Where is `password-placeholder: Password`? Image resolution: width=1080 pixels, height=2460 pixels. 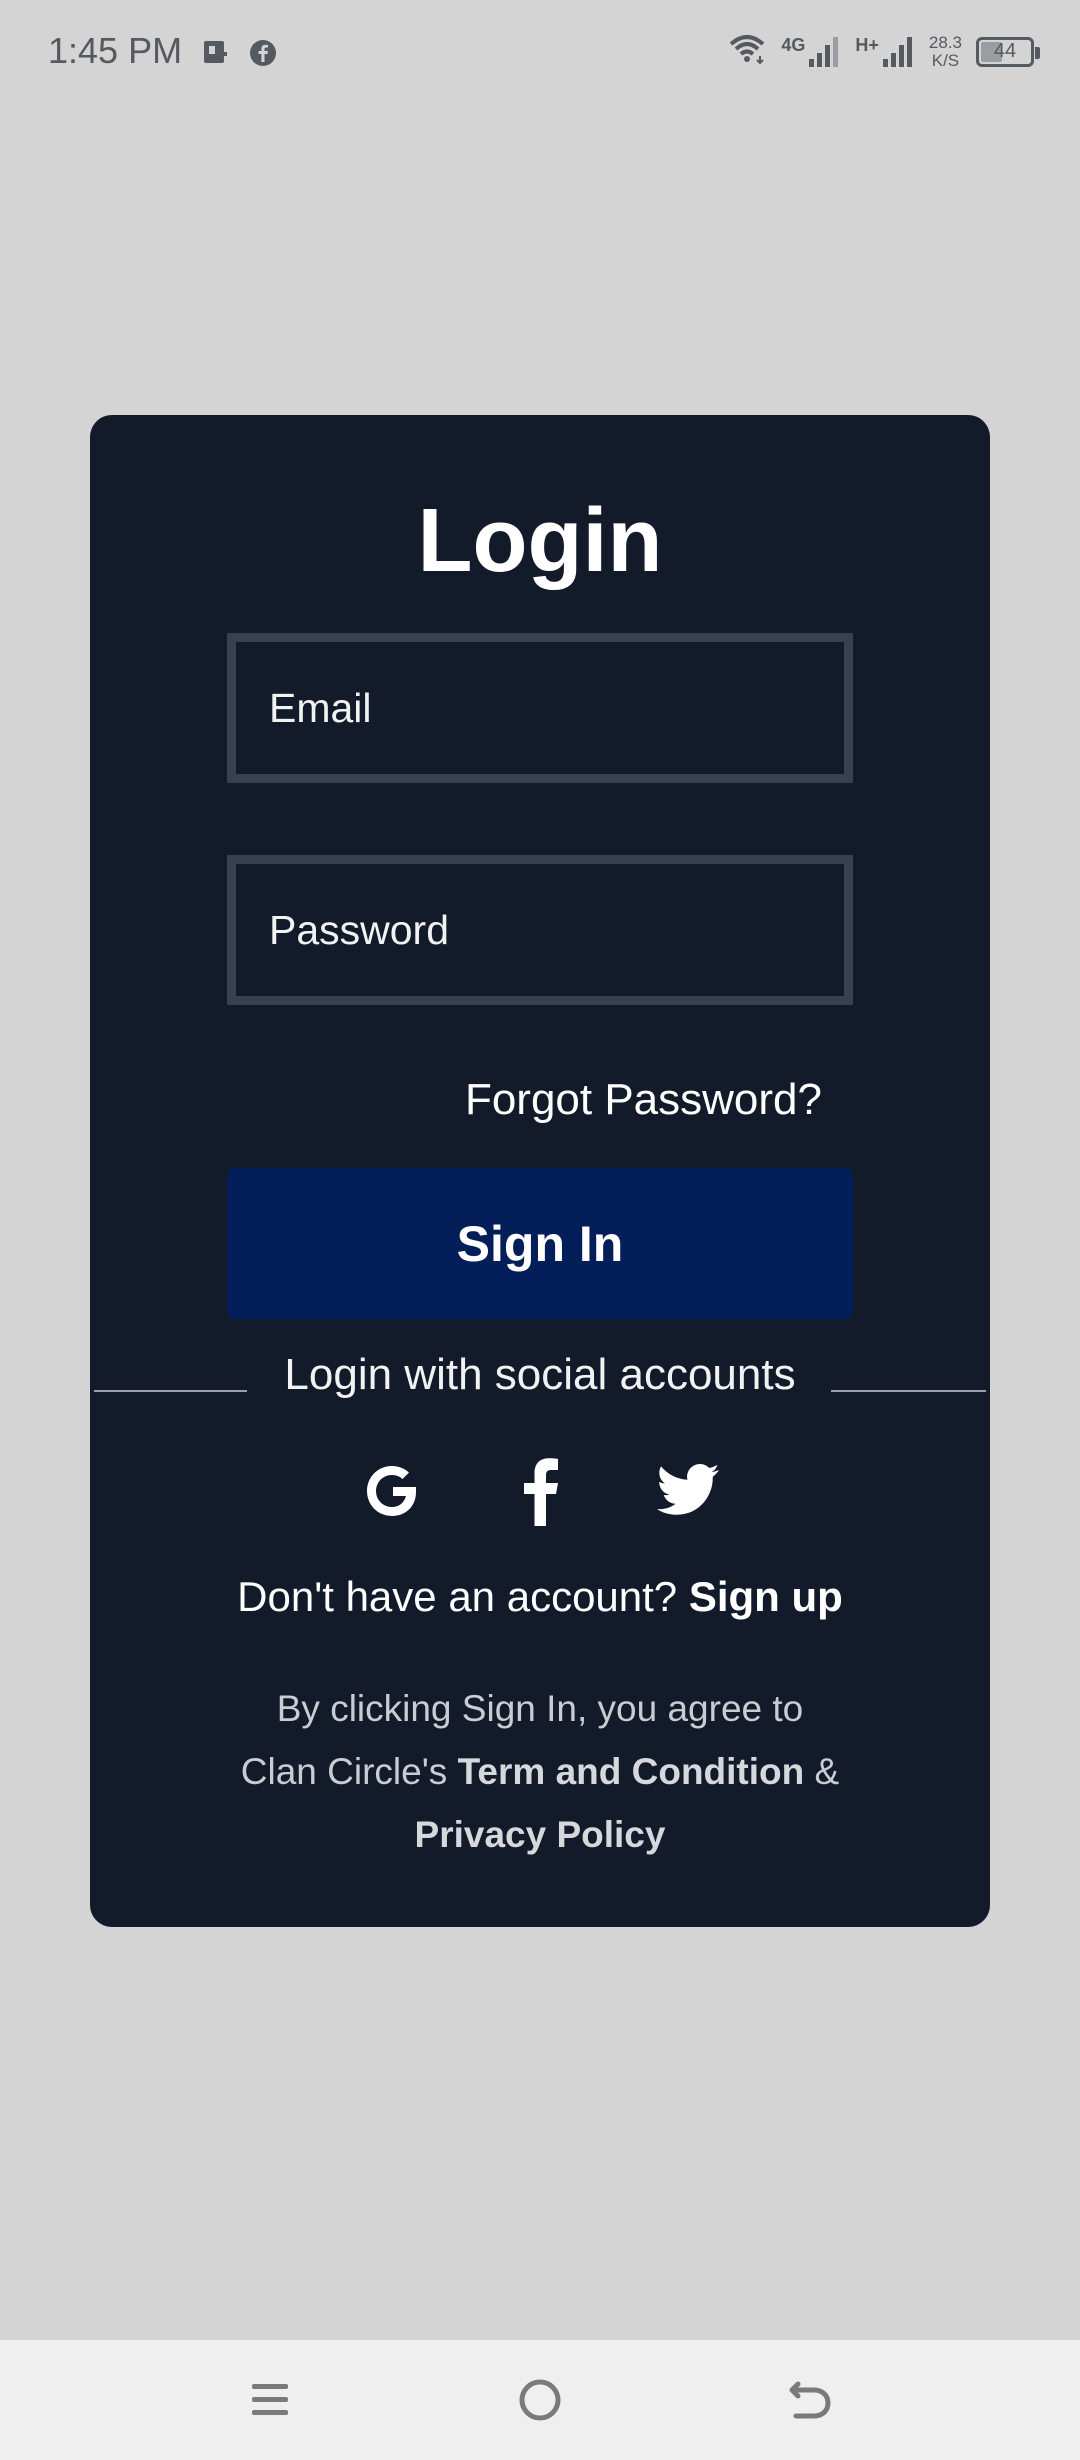 password-placeholder: Password is located at coordinates (359, 929).